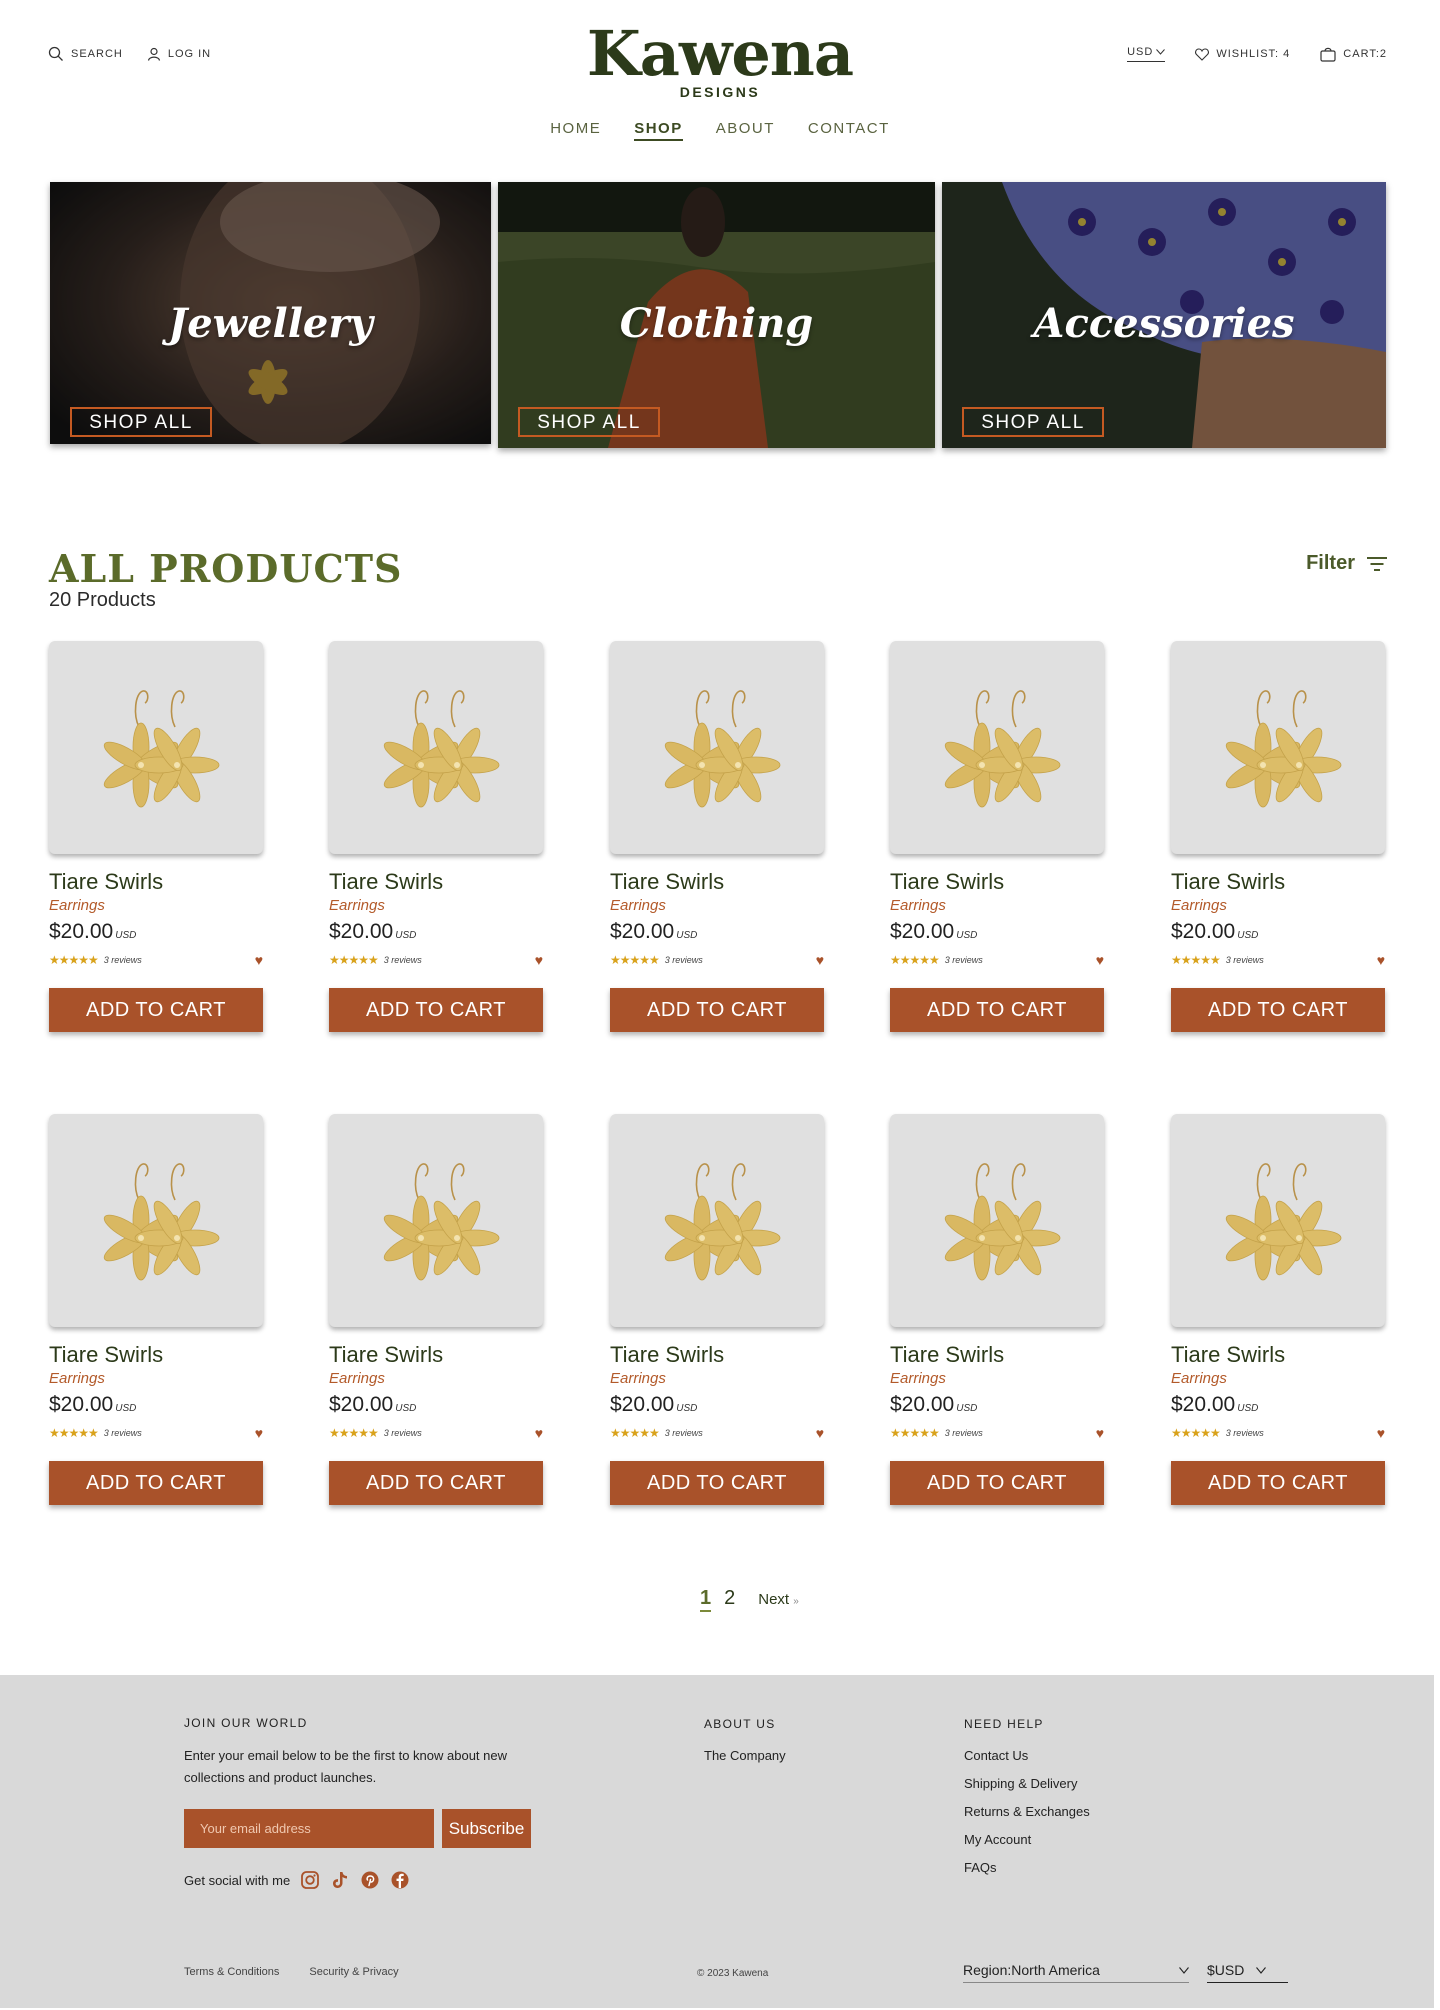 The height and width of the screenshot is (2010, 1440). I want to click on footer-currency-selector: $USD, so click(1247, 1972).